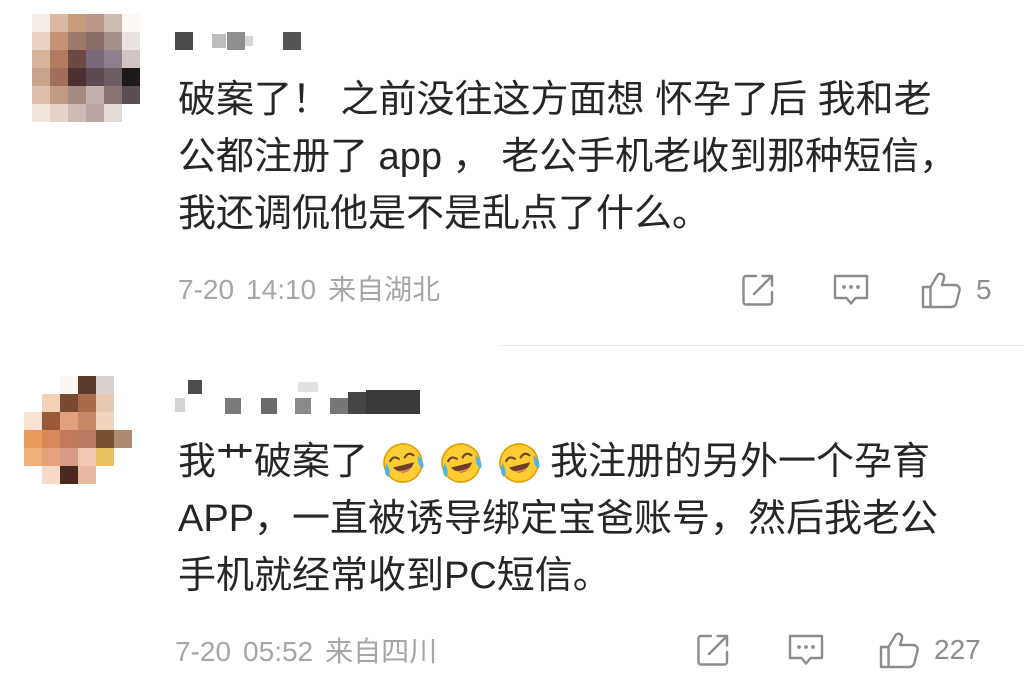 The width and height of the screenshot is (1024, 685). Describe the element at coordinates (278, 651) in the screenshot. I see `comment-time: 05:52` at that location.